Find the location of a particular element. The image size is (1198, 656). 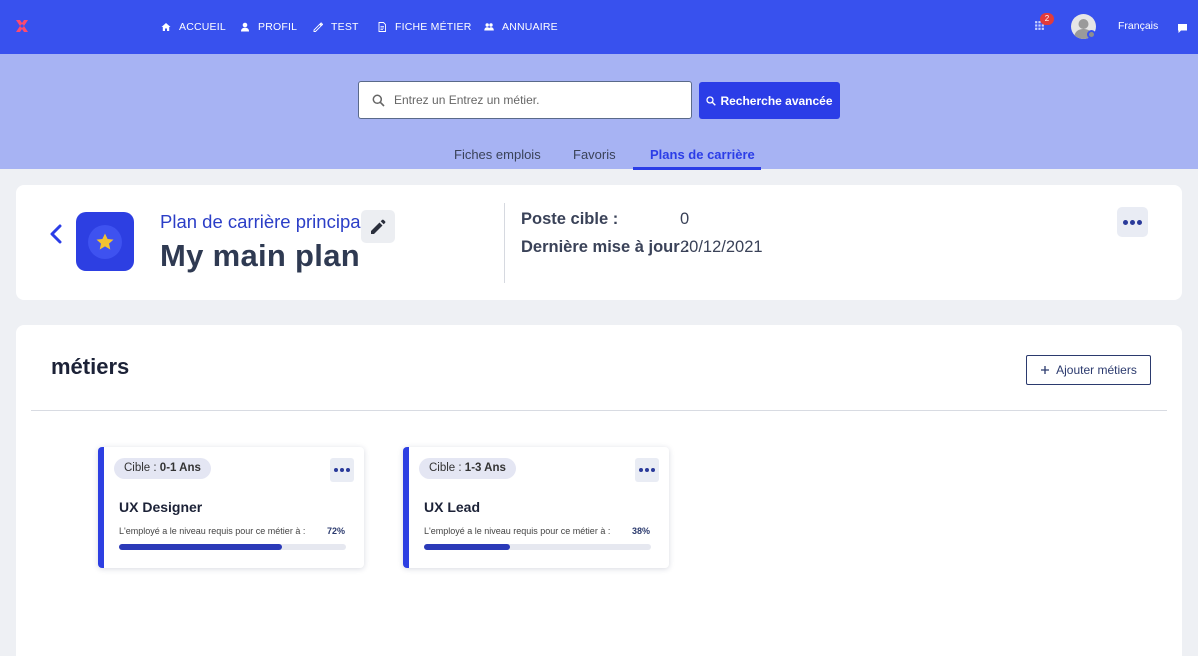

message-icon is located at coordinates (1182, 28).